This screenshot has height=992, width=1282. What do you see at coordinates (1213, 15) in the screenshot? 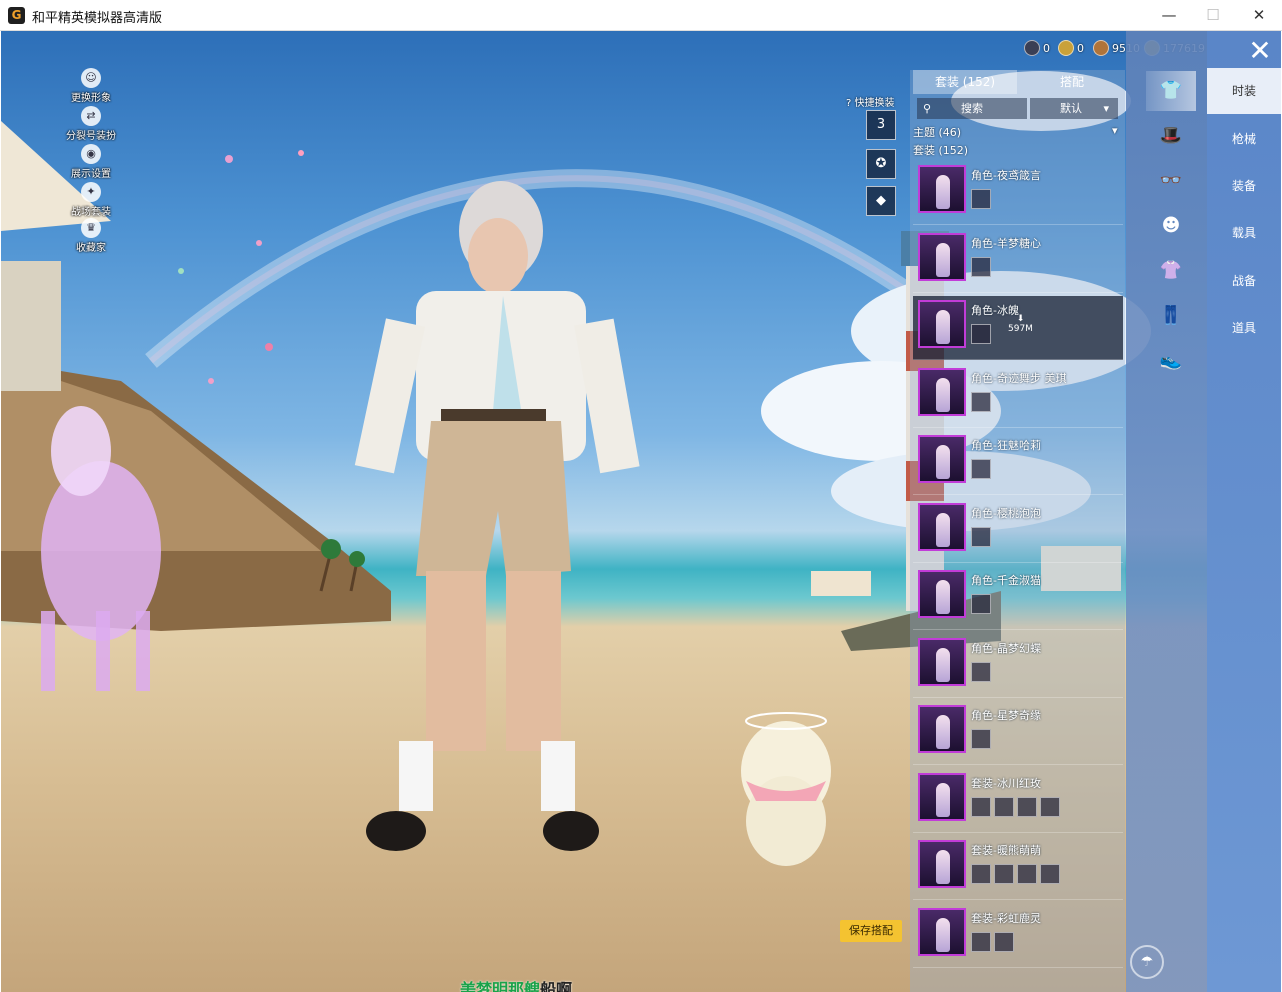
I see `maximize-button: ☐` at bounding box center [1213, 15].